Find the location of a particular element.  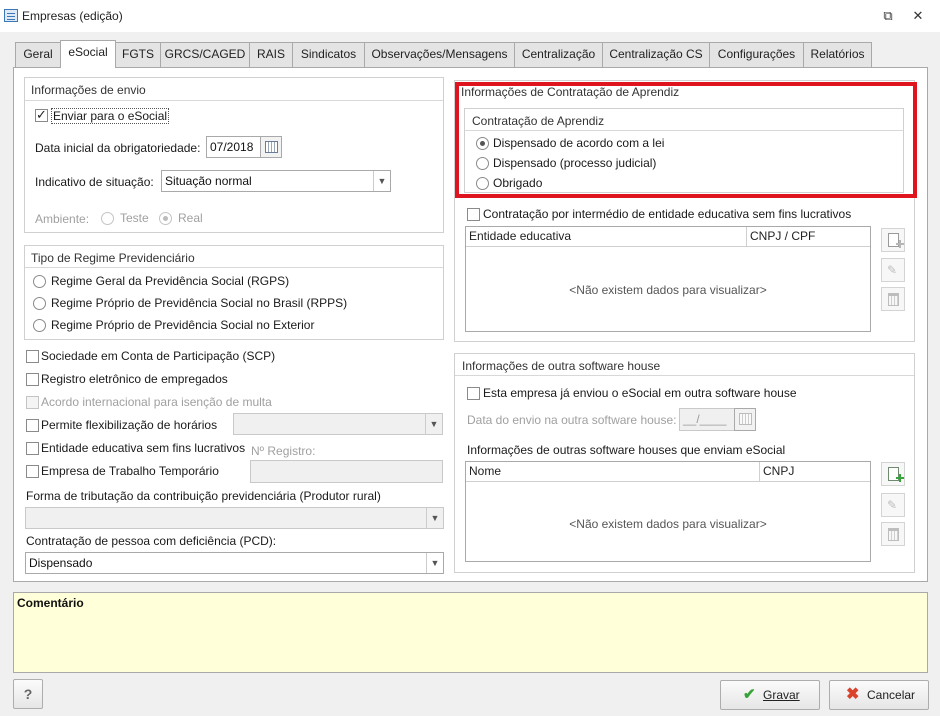

pcd-select: Dispensado ▼ is located at coordinates (234, 563).